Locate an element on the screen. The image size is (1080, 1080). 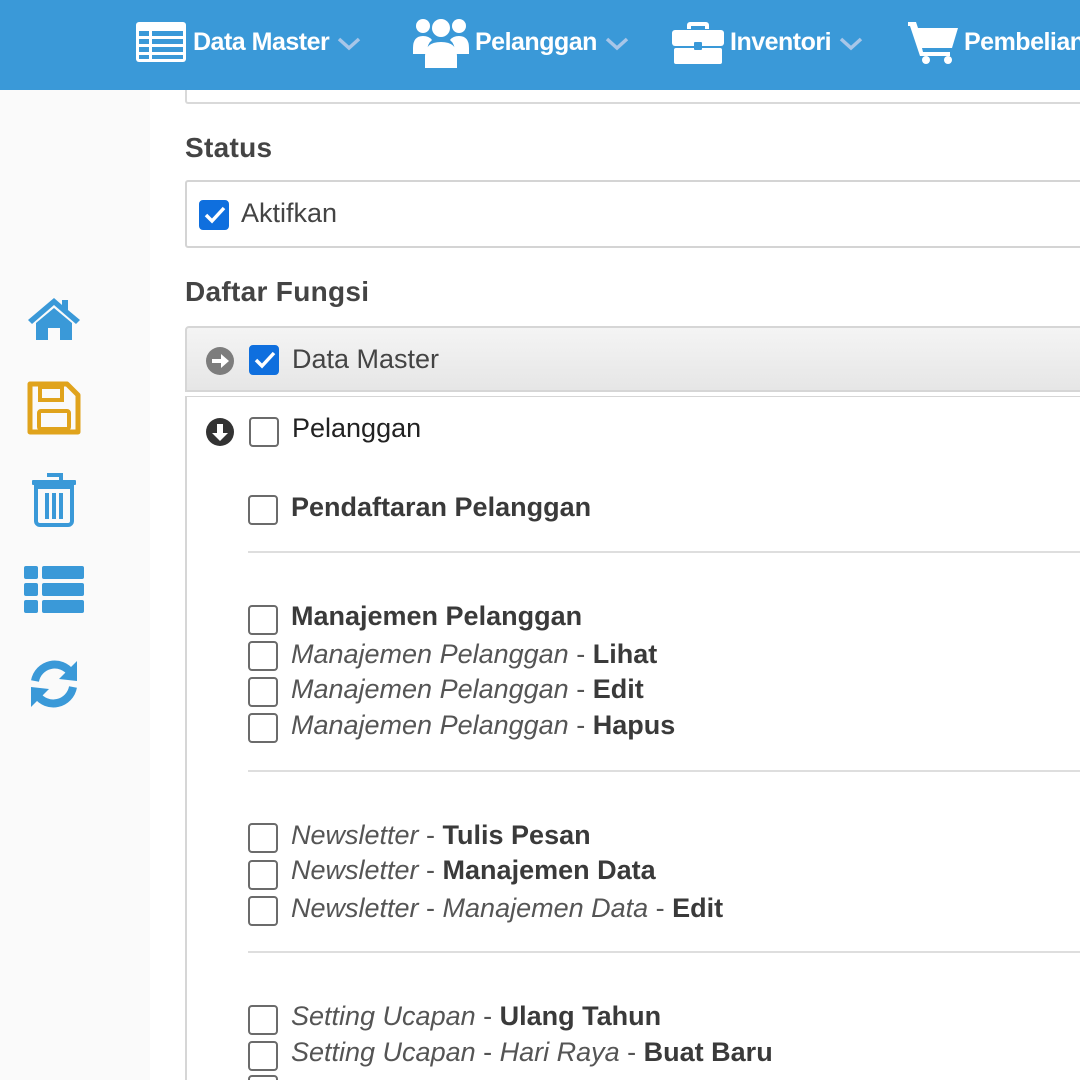
perm-checkbox-newsletter-data-edit is located at coordinates (263, 911).